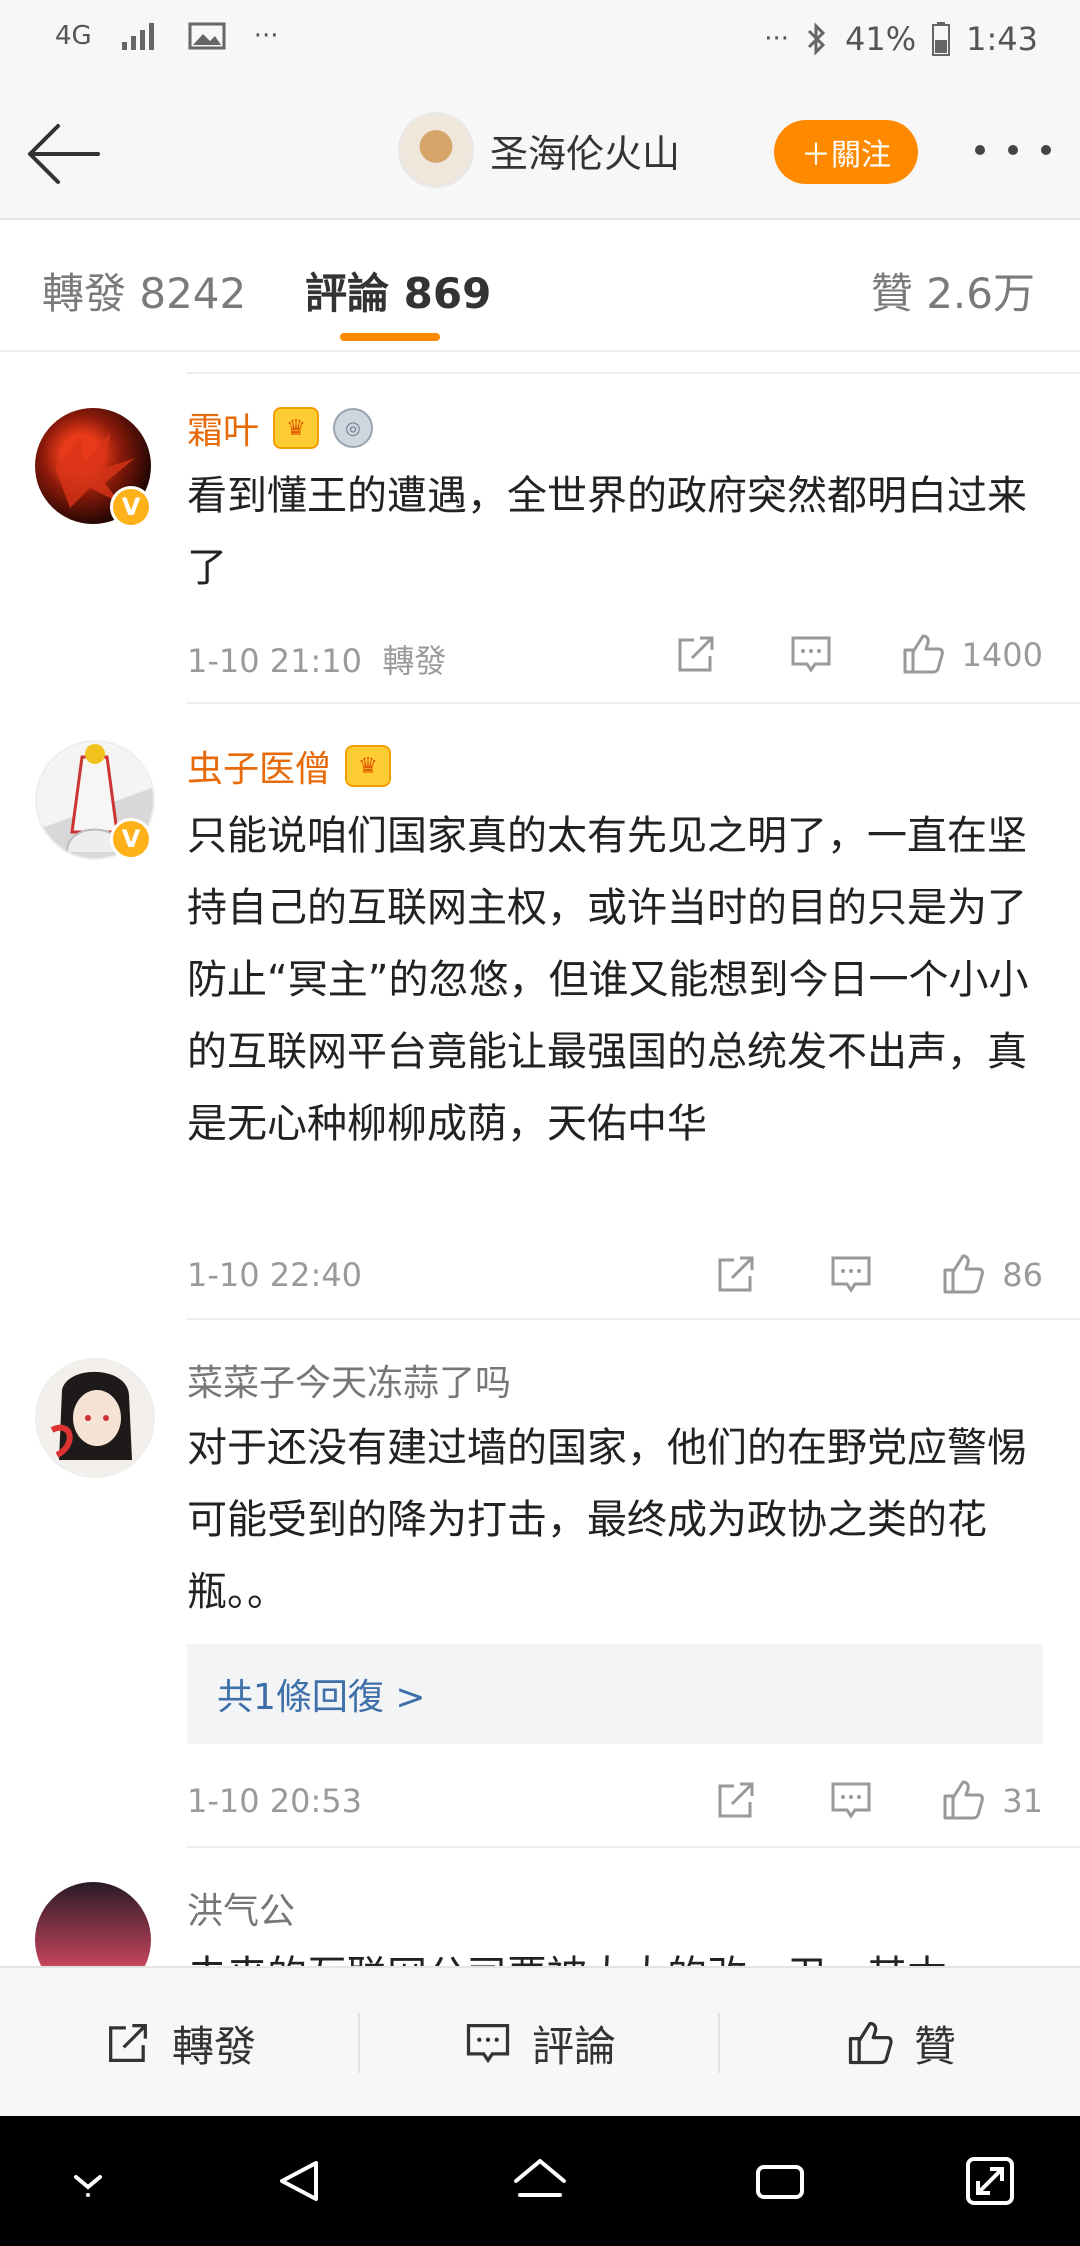 Image resolution: width=1080 pixels, height=2246 pixels. What do you see at coordinates (816, 39) in the screenshot?
I see `bluetooth-icon` at bounding box center [816, 39].